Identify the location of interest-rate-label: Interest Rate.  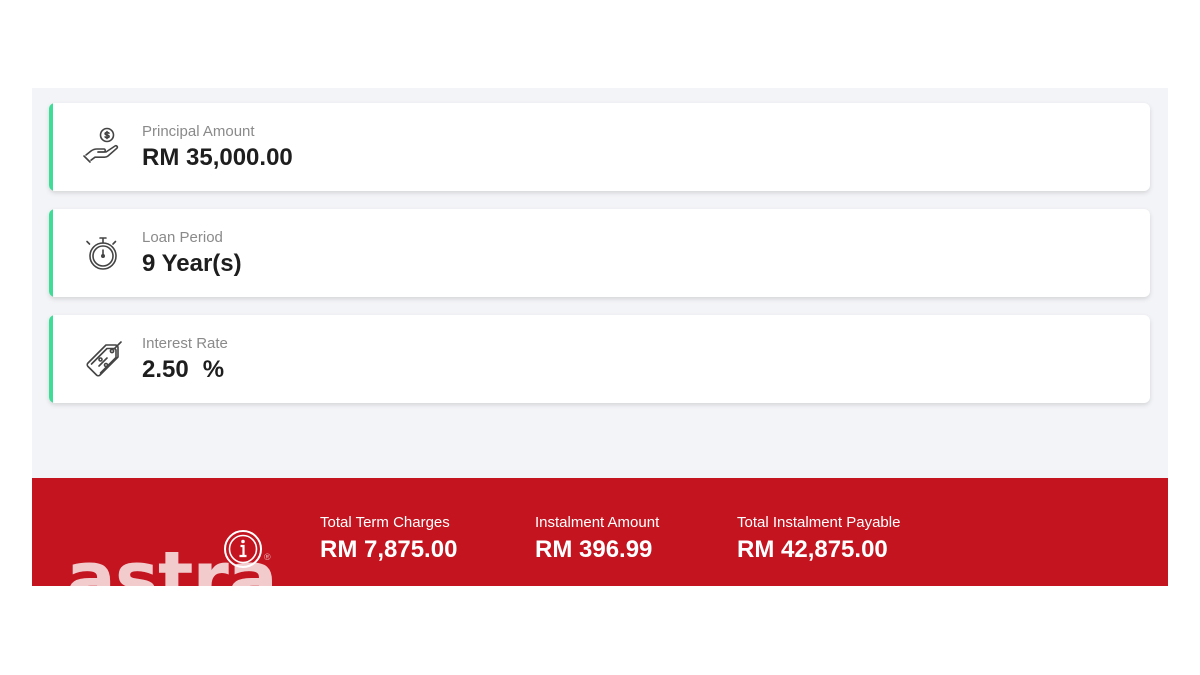
(185, 343).